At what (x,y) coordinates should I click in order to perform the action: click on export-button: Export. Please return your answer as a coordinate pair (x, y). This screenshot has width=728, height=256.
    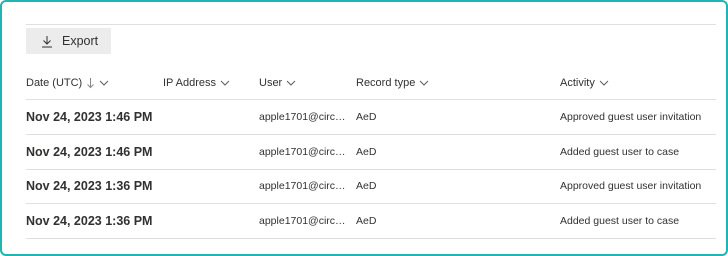
    Looking at the image, I should click on (68, 41).